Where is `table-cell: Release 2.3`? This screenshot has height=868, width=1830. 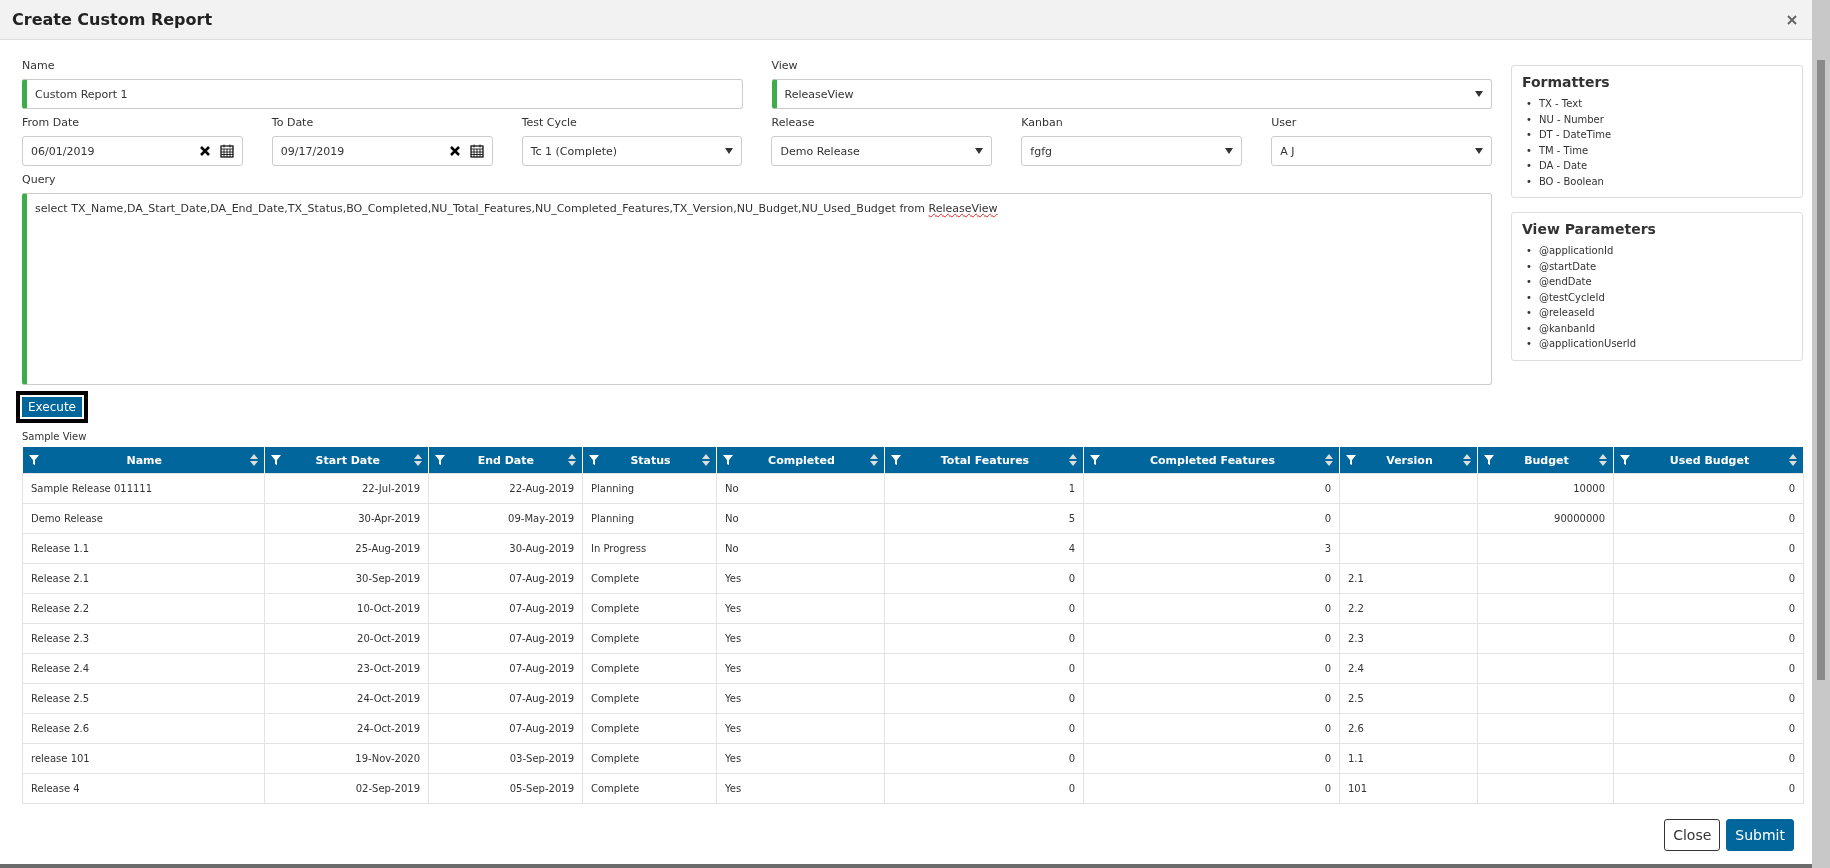 table-cell: Release 2.3 is located at coordinates (143, 638).